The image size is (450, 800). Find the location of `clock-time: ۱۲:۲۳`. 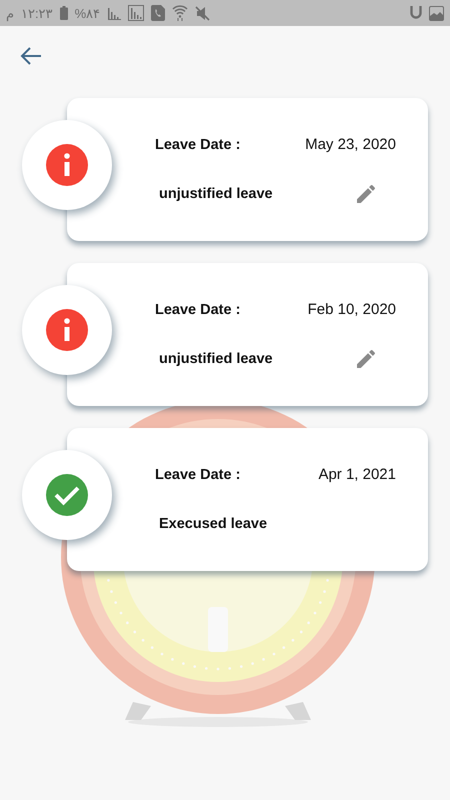

clock-time: ۱۲:۲۳ is located at coordinates (37, 13).